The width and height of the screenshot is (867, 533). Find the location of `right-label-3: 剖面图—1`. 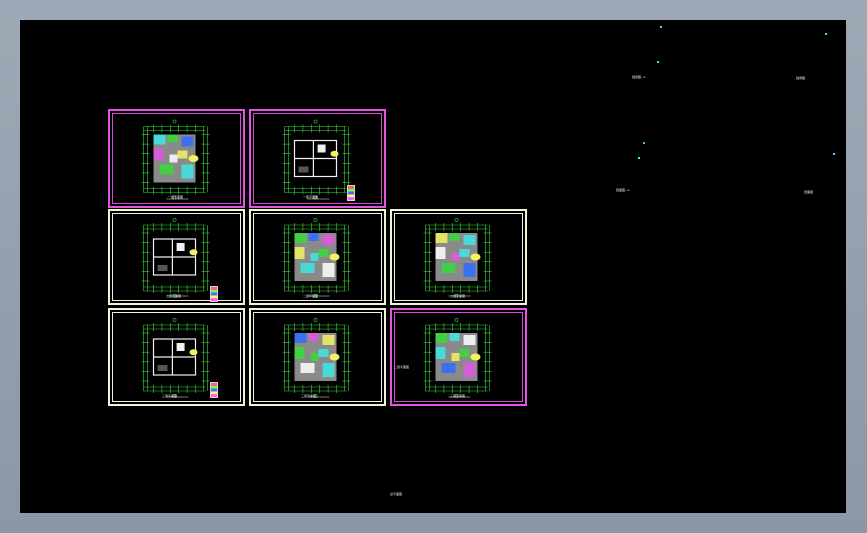

right-label-3: 剖面图—1 is located at coordinates (623, 190).